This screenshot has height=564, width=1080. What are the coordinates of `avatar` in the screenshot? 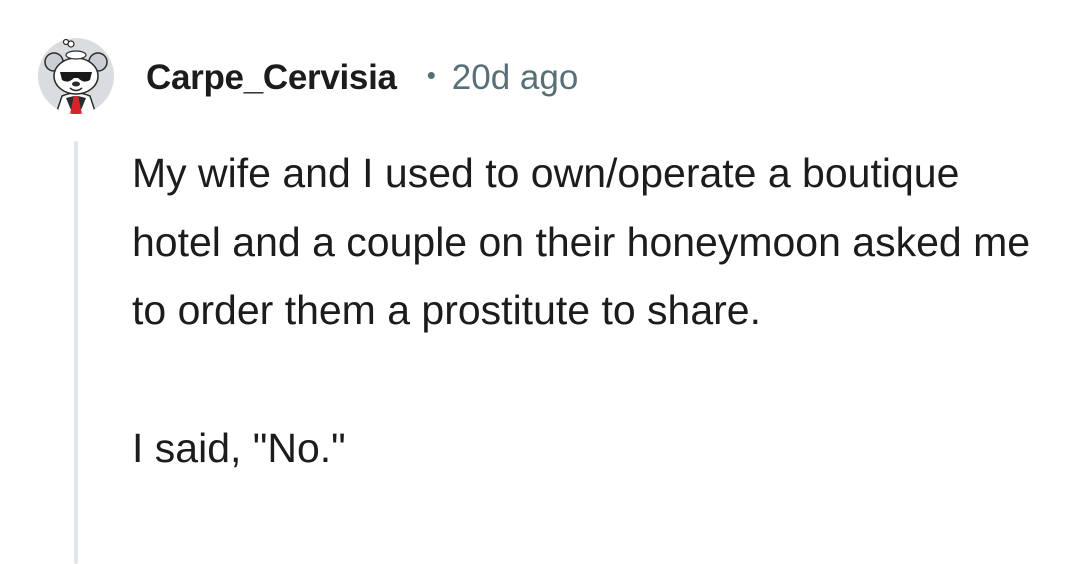 It's located at (76, 76).